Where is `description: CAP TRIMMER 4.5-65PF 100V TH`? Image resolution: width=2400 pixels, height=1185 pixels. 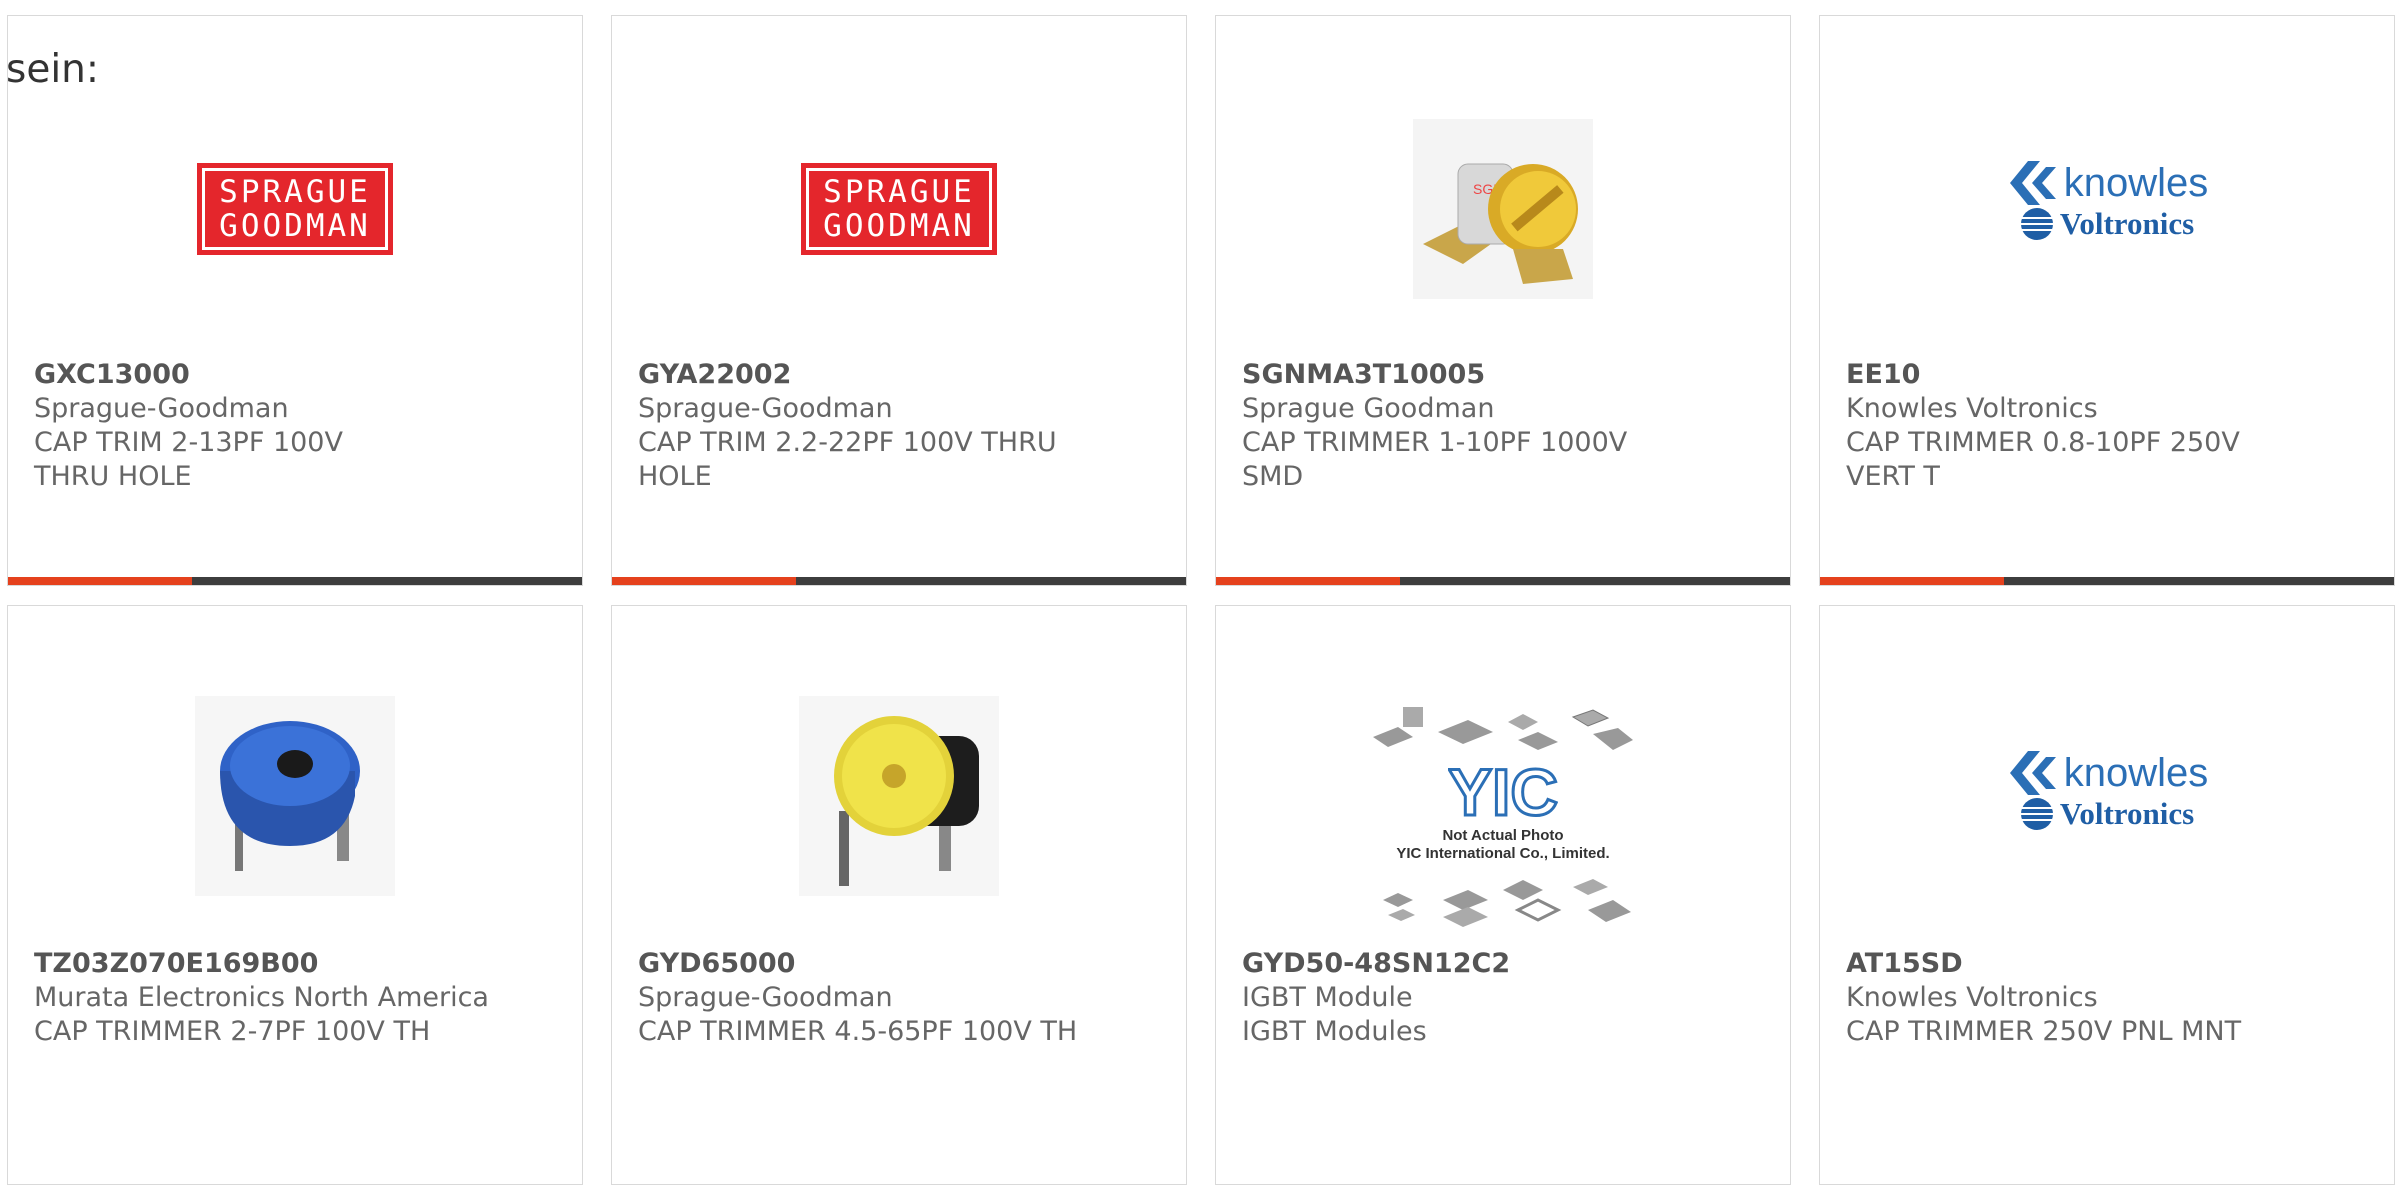
description: CAP TRIMMER 4.5-65PF 100V TH is located at coordinates (858, 1031).